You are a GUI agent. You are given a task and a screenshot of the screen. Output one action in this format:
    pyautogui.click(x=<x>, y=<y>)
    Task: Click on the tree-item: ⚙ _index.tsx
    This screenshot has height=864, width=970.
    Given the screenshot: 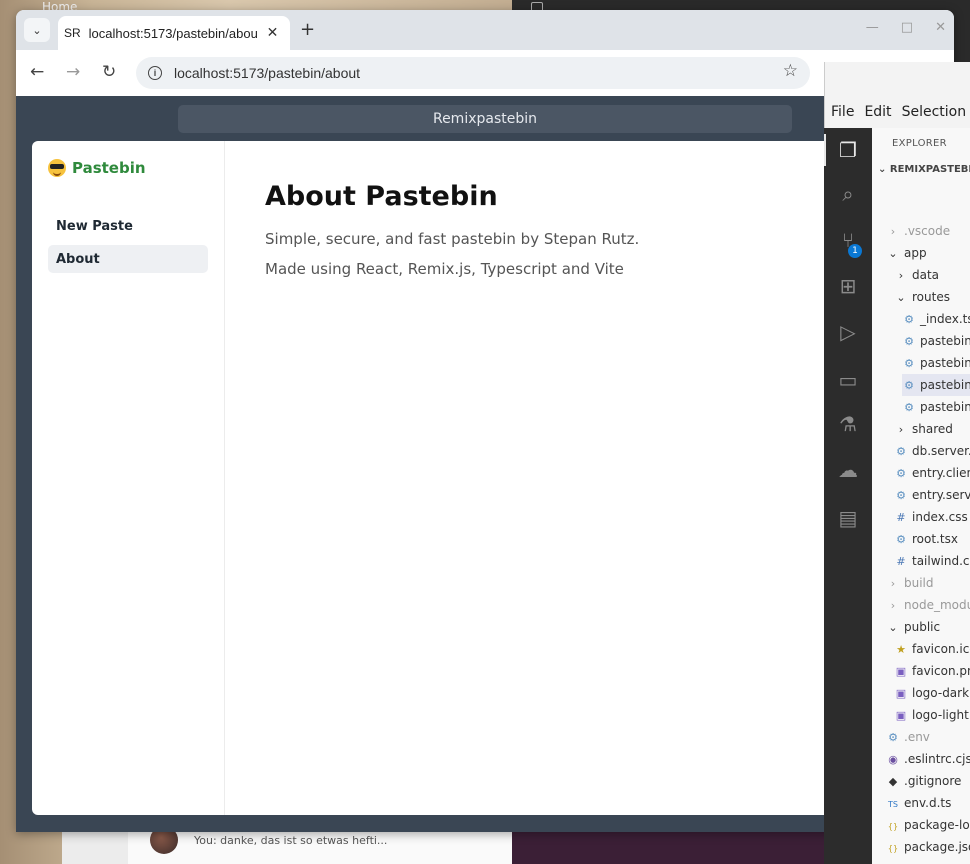 What is the action you would take?
    pyautogui.click(x=936, y=319)
    